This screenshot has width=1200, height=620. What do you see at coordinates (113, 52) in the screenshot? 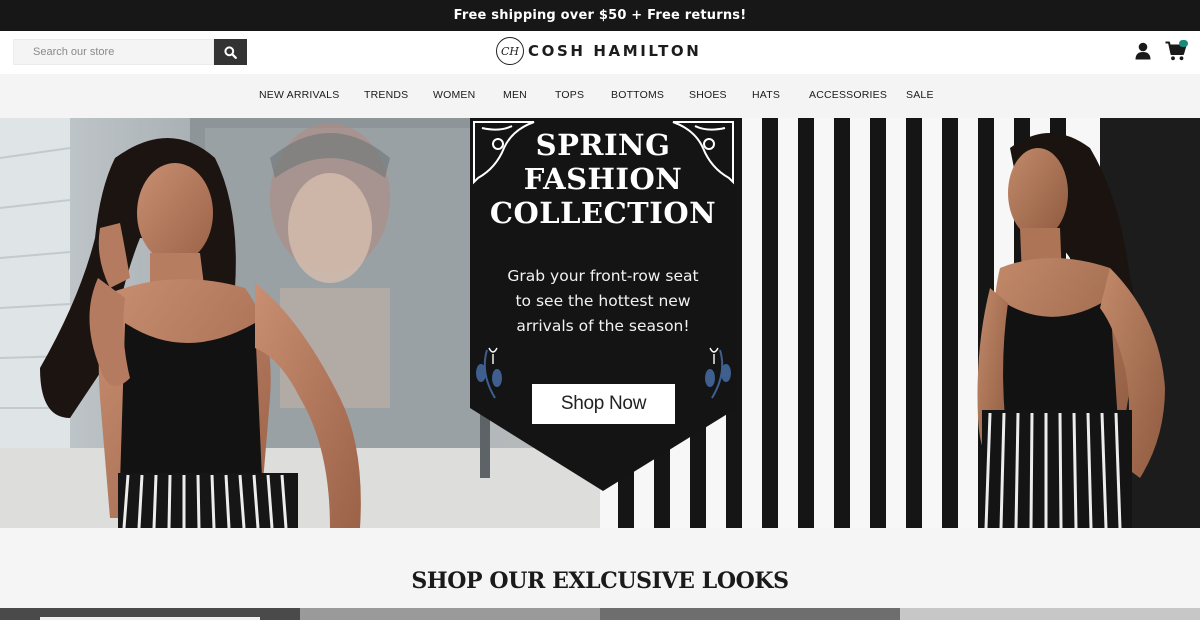
I see `search-input` at bounding box center [113, 52].